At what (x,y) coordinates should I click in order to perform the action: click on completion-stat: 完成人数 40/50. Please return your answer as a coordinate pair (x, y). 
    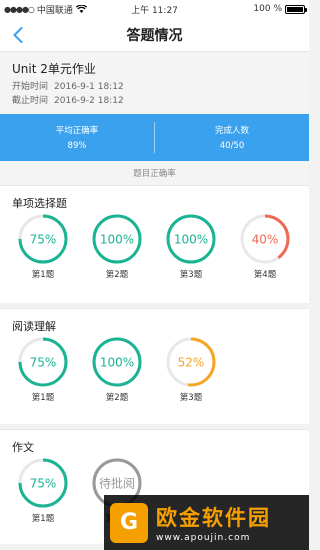
    Looking at the image, I should click on (232, 137).